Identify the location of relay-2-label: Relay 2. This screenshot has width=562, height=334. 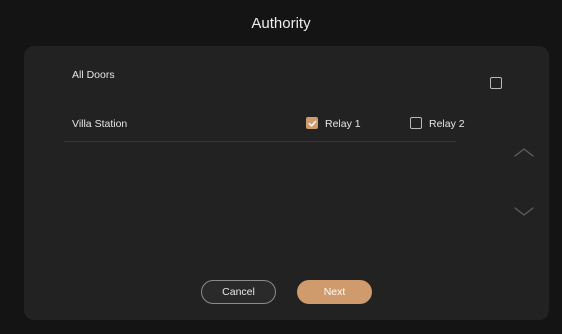
(447, 124).